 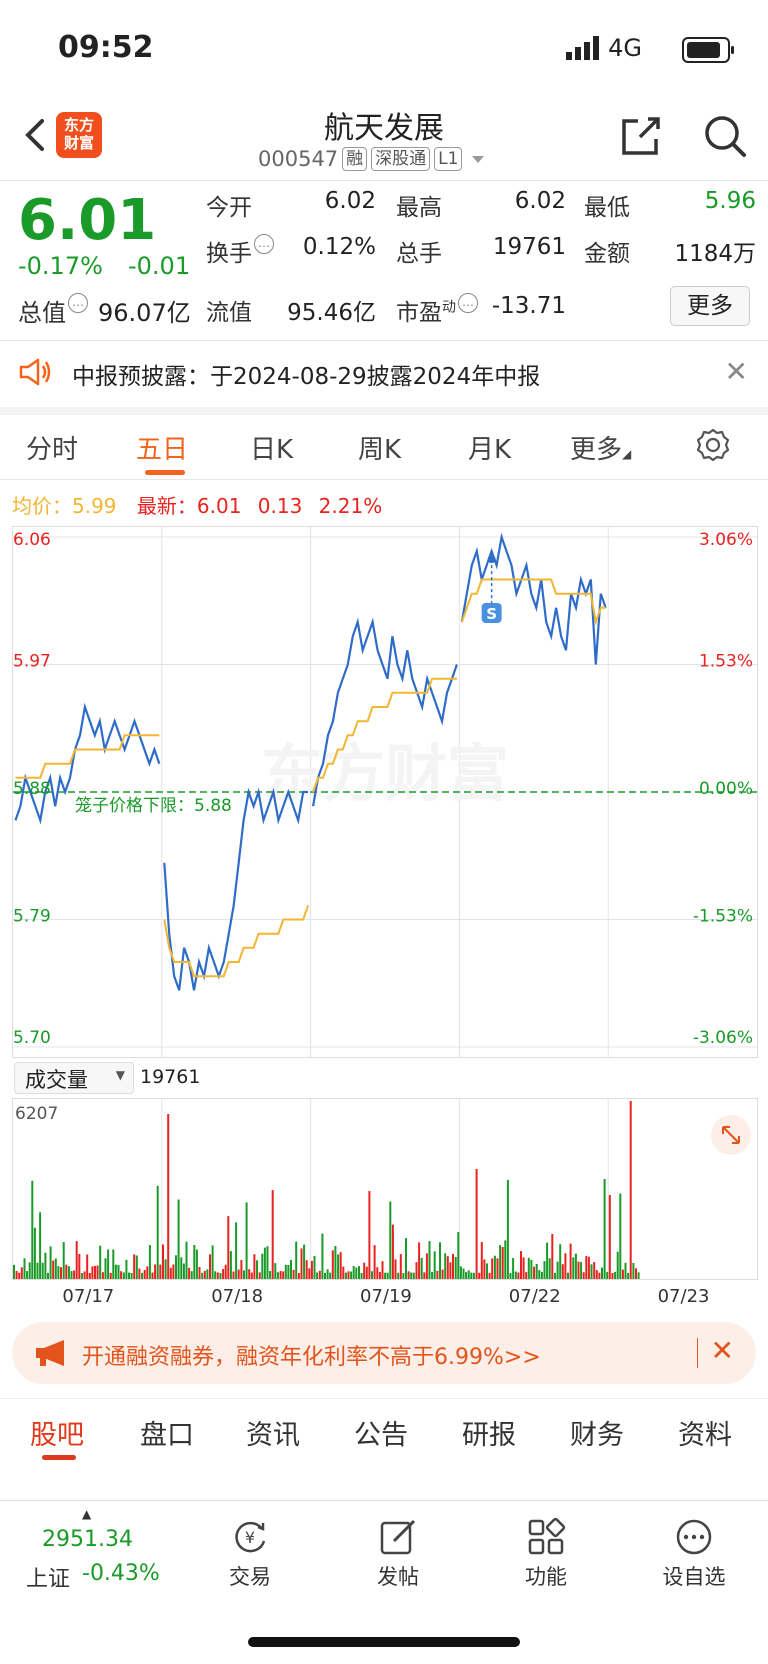 I want to click on tab-intraday: 分时, so click(x=52, y=447).